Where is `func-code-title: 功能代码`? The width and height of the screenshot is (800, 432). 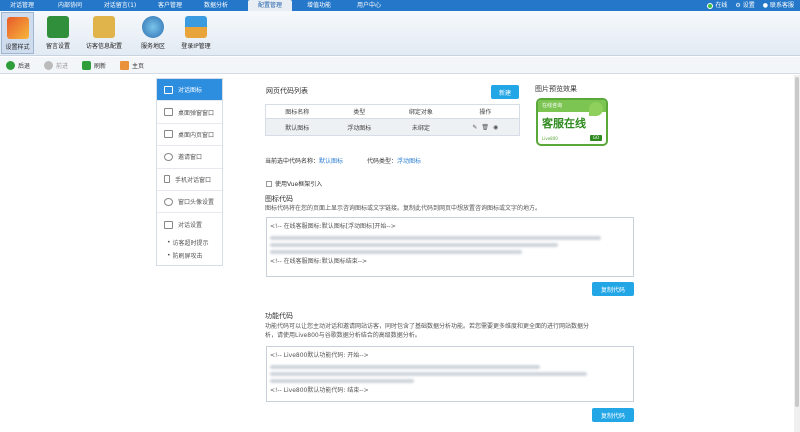 func-code-title: 功能代码 is located at coordinates (279, 316).